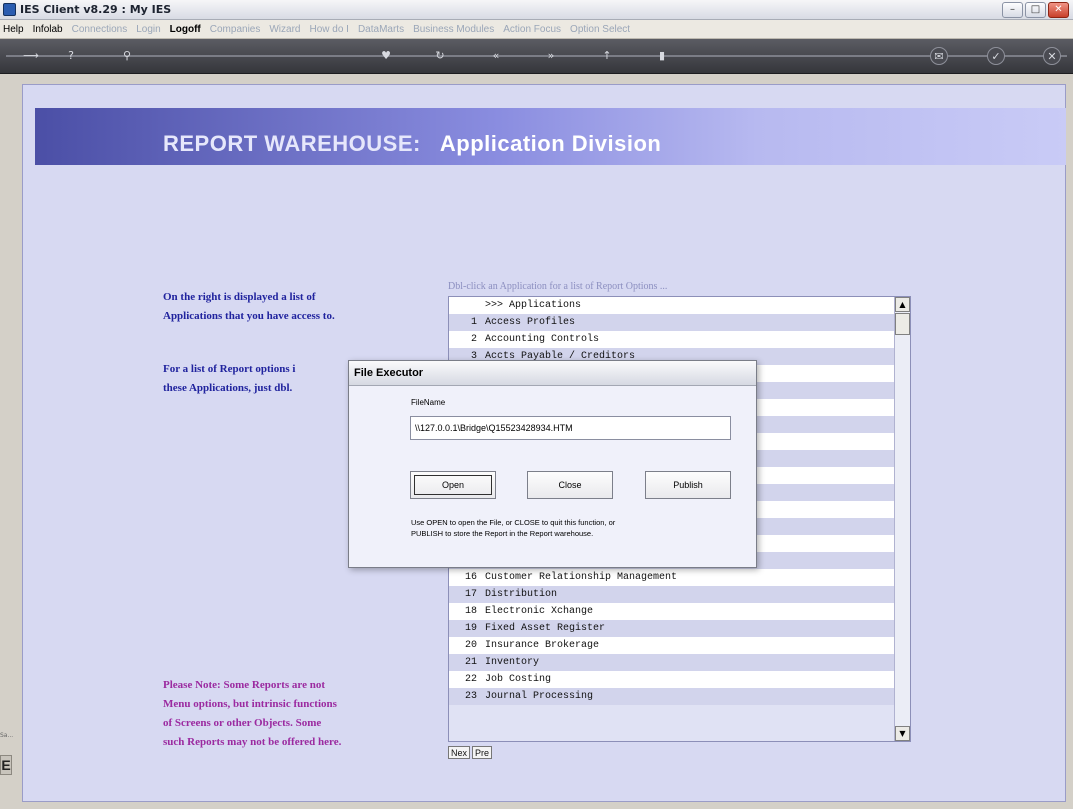  I want to click on window-title: IES Client v8.29 : My IES, so click(96, 9).